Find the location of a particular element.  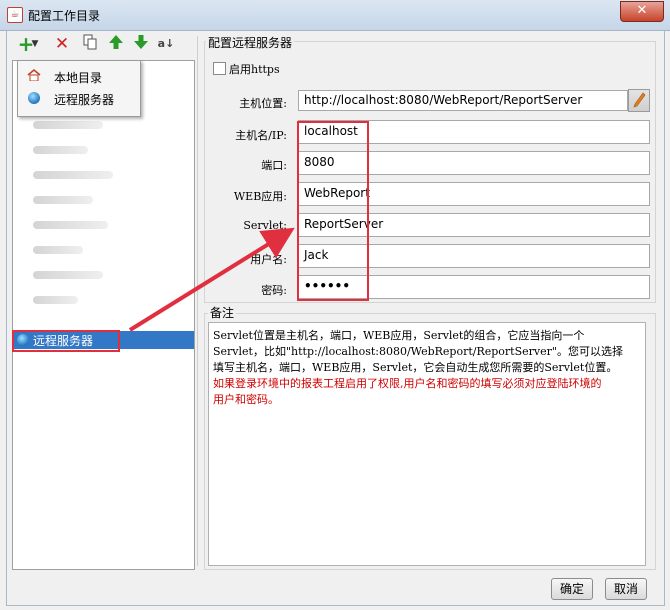

ok-button: 确定 is located at coordinates (572, 589).